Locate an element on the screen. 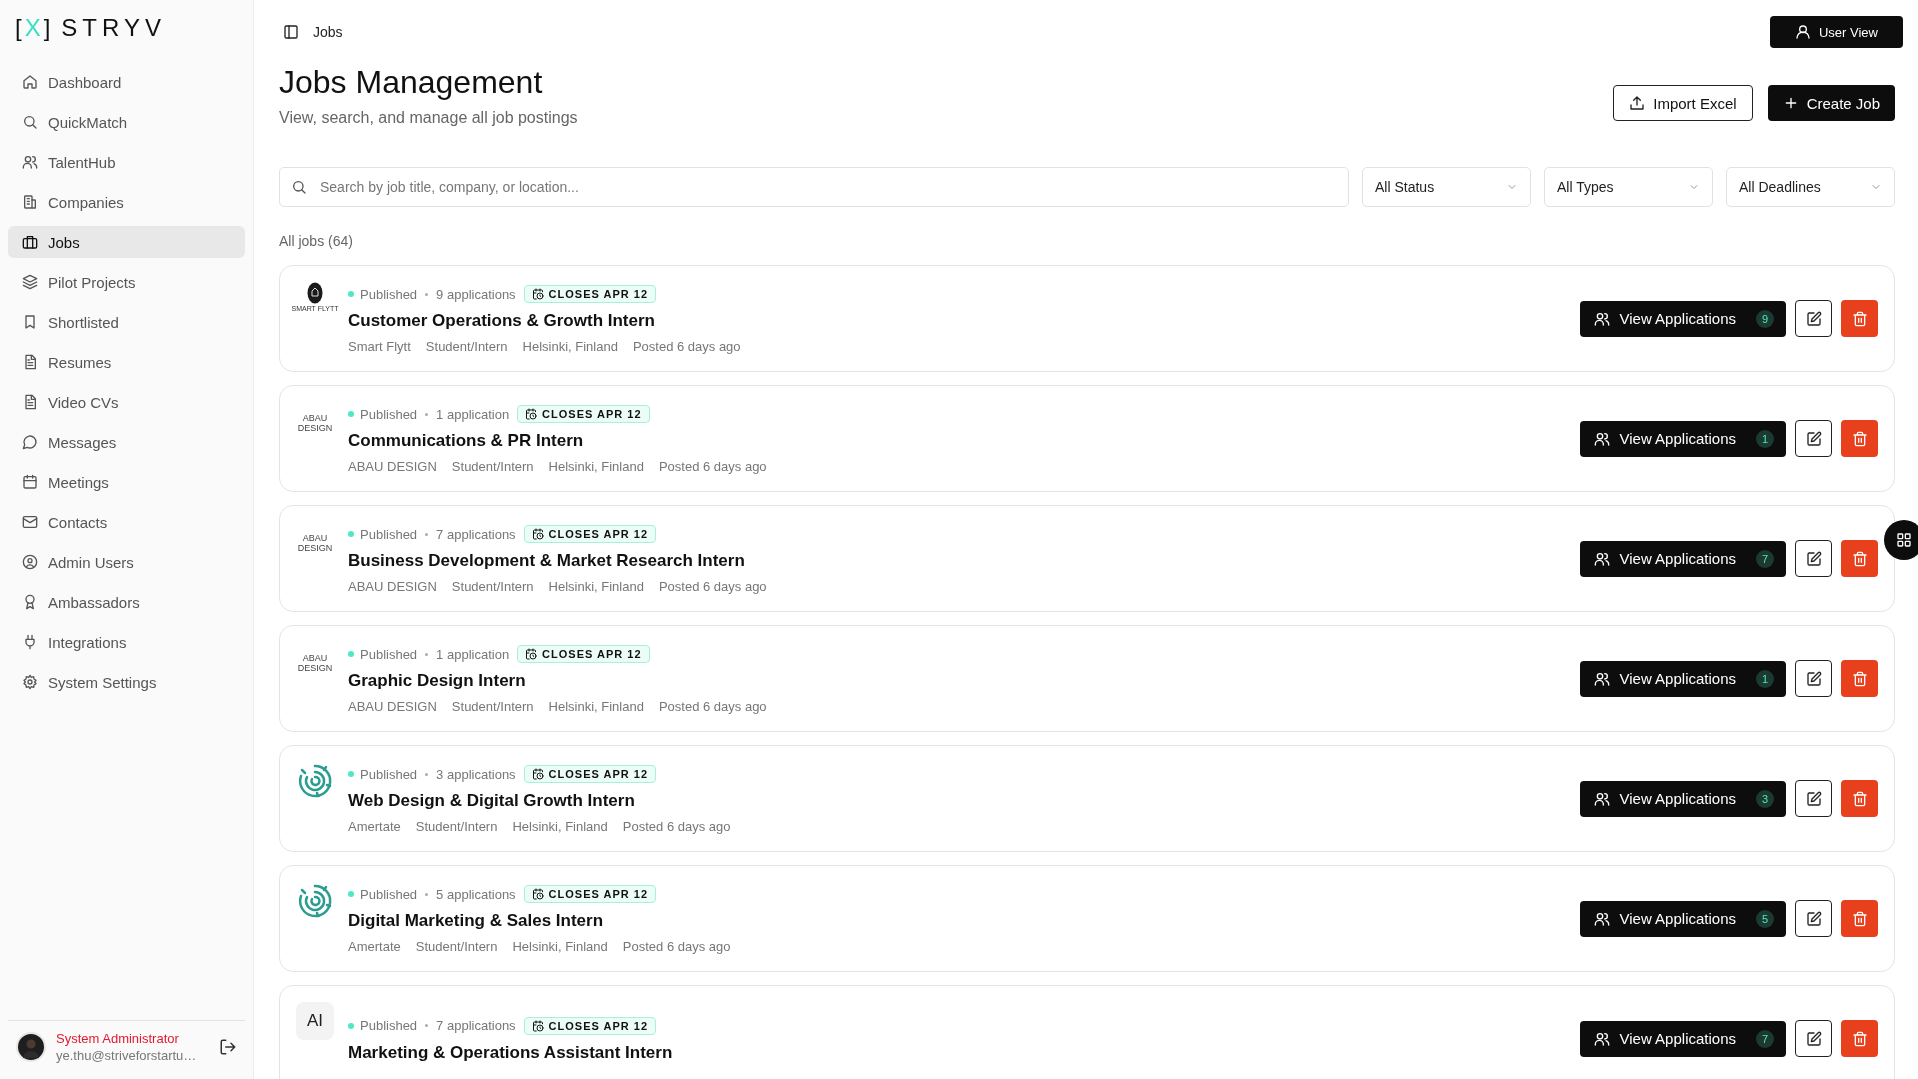  job-meta: ABAU DESIGN is located at coordinates (392, 586).